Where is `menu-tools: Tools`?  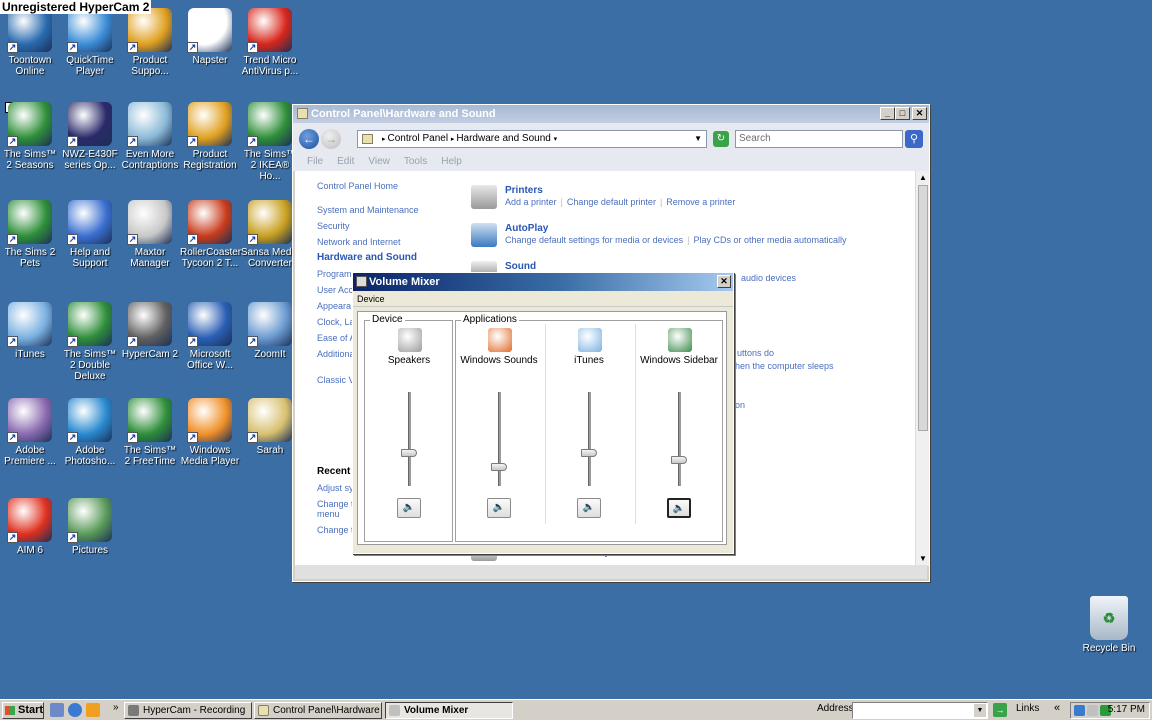 menu-tools: Tools is located at coordinates (415, 162).